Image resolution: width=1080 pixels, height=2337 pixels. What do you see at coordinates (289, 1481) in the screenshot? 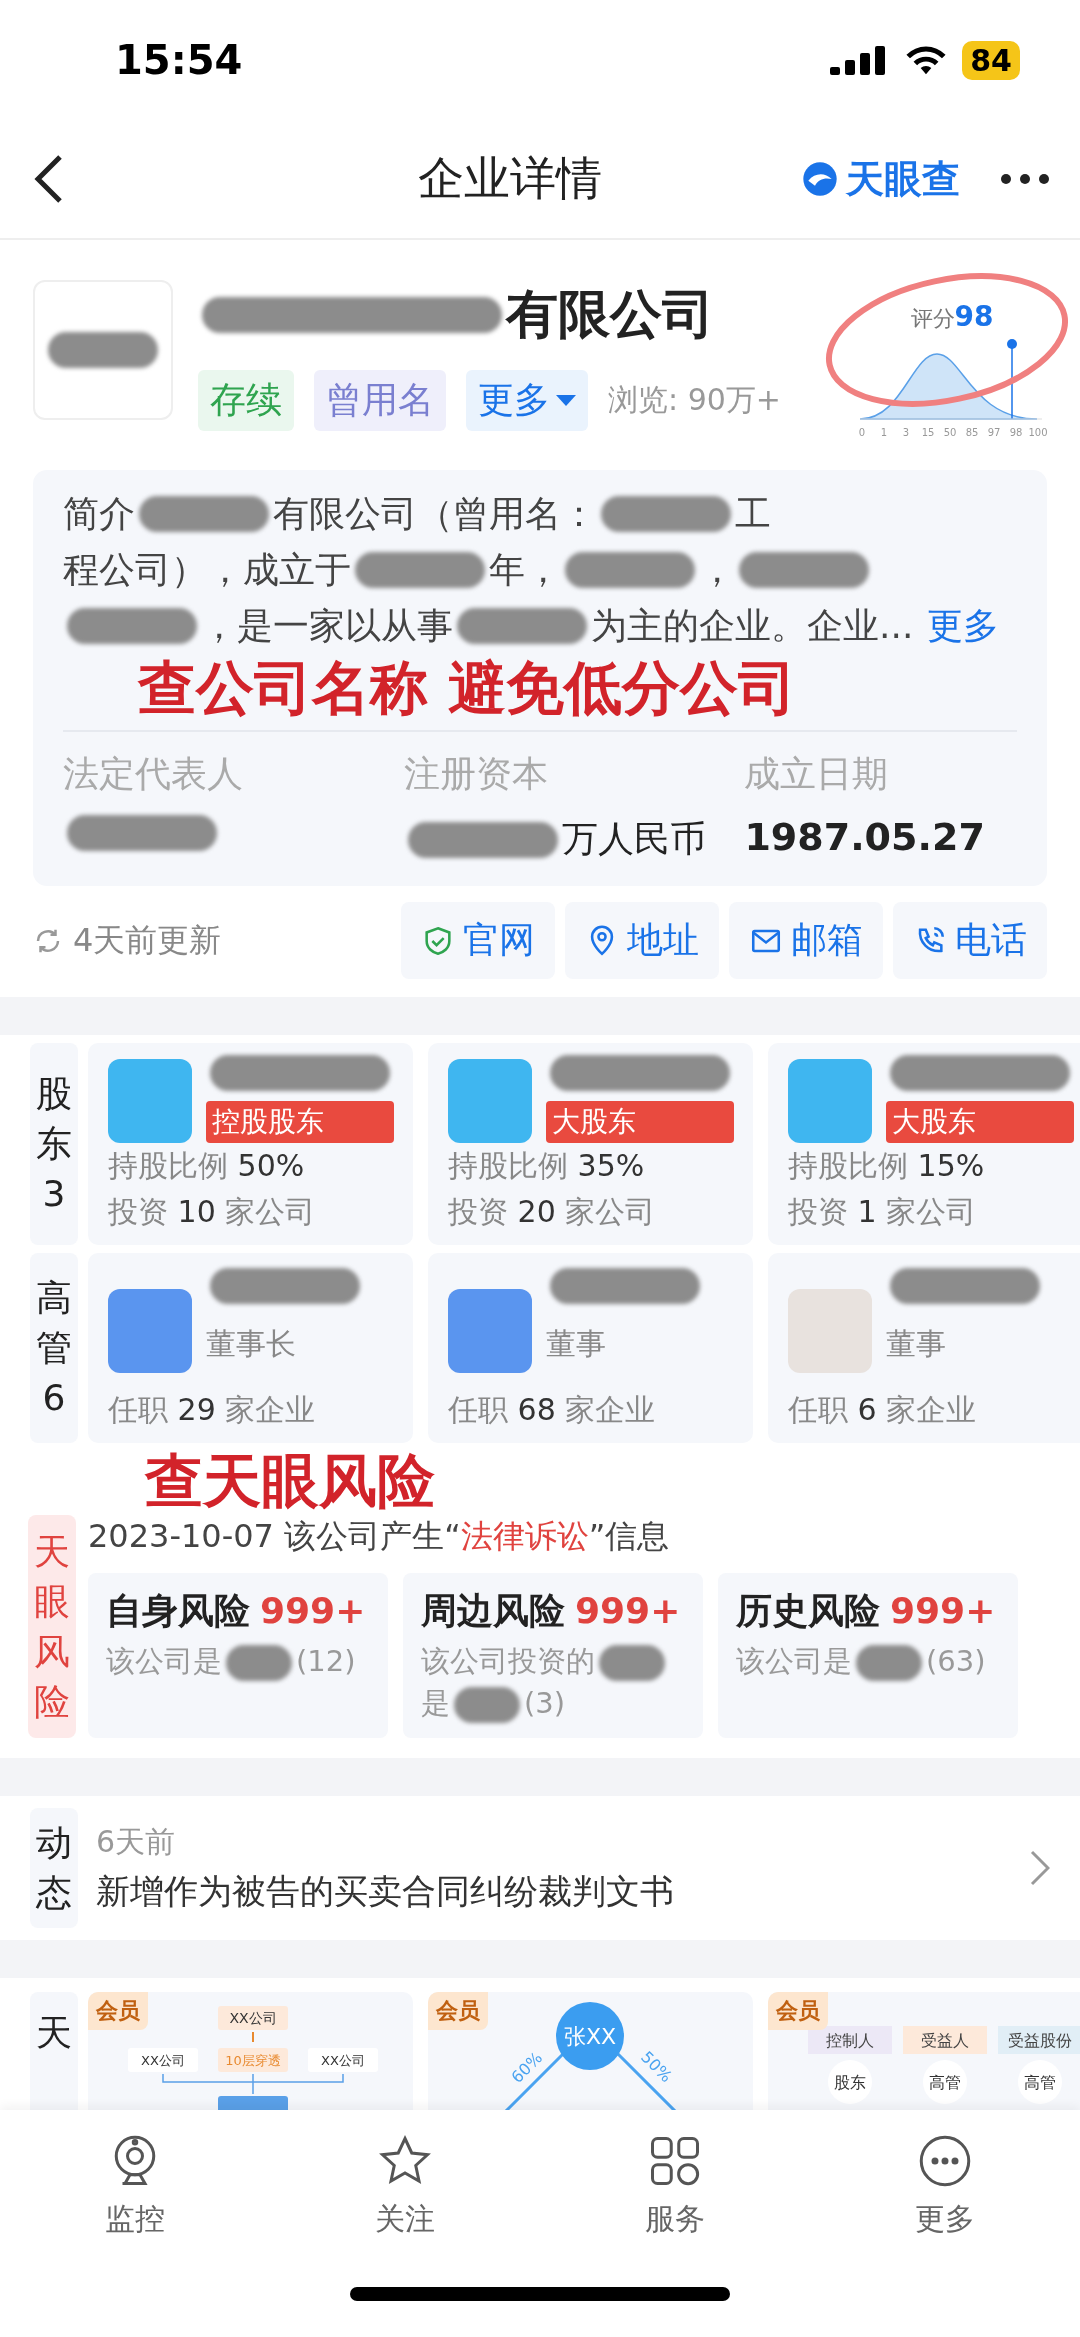
I see `annotation-text: 查天眼风险` at bounding box center [289, 1481].